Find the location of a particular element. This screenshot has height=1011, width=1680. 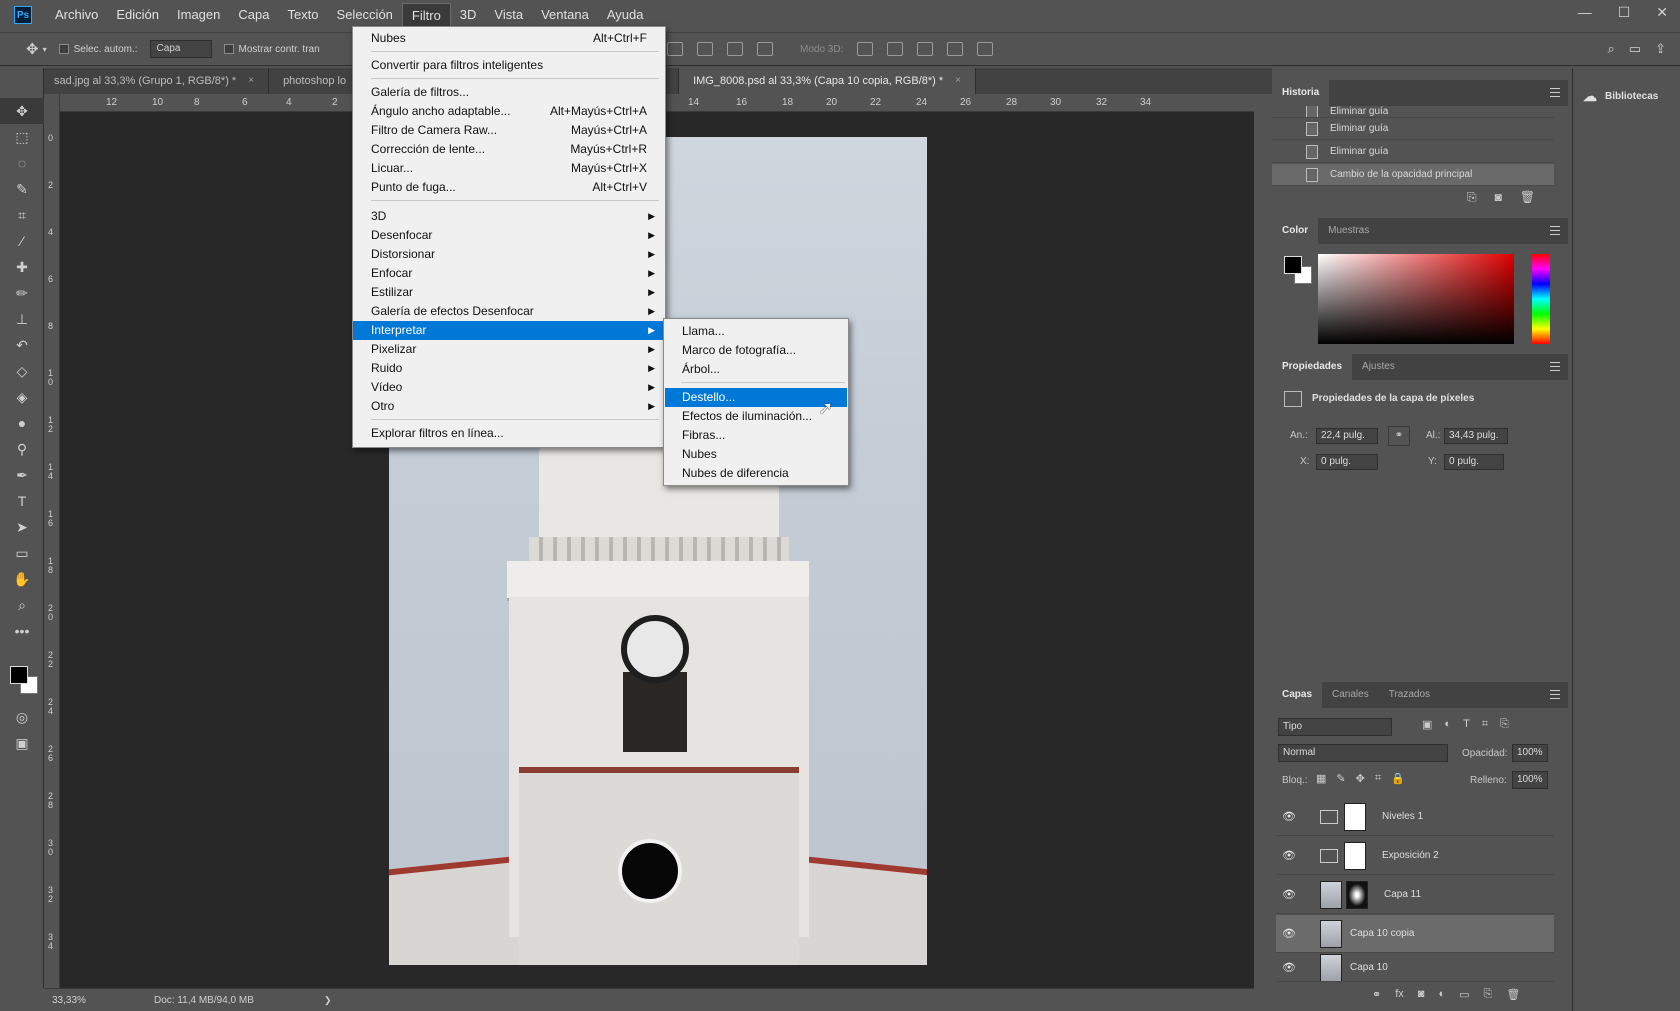

menu-ayuda: Ayuda is located at coordinates (625, 15).